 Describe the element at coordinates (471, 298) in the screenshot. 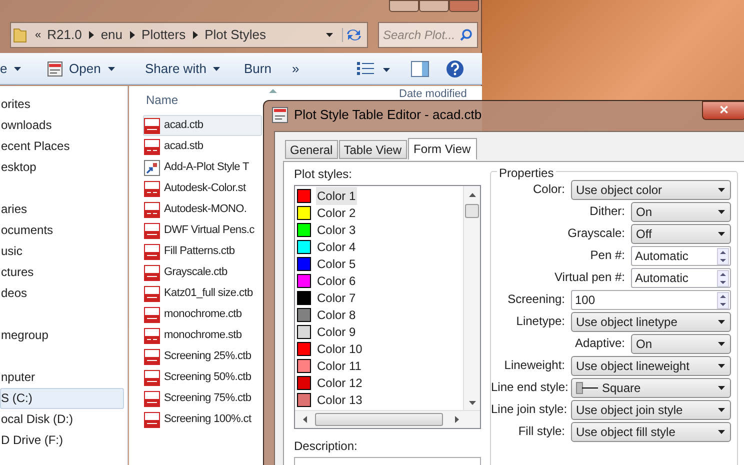

I see `vertical-scrollbar` at that location.